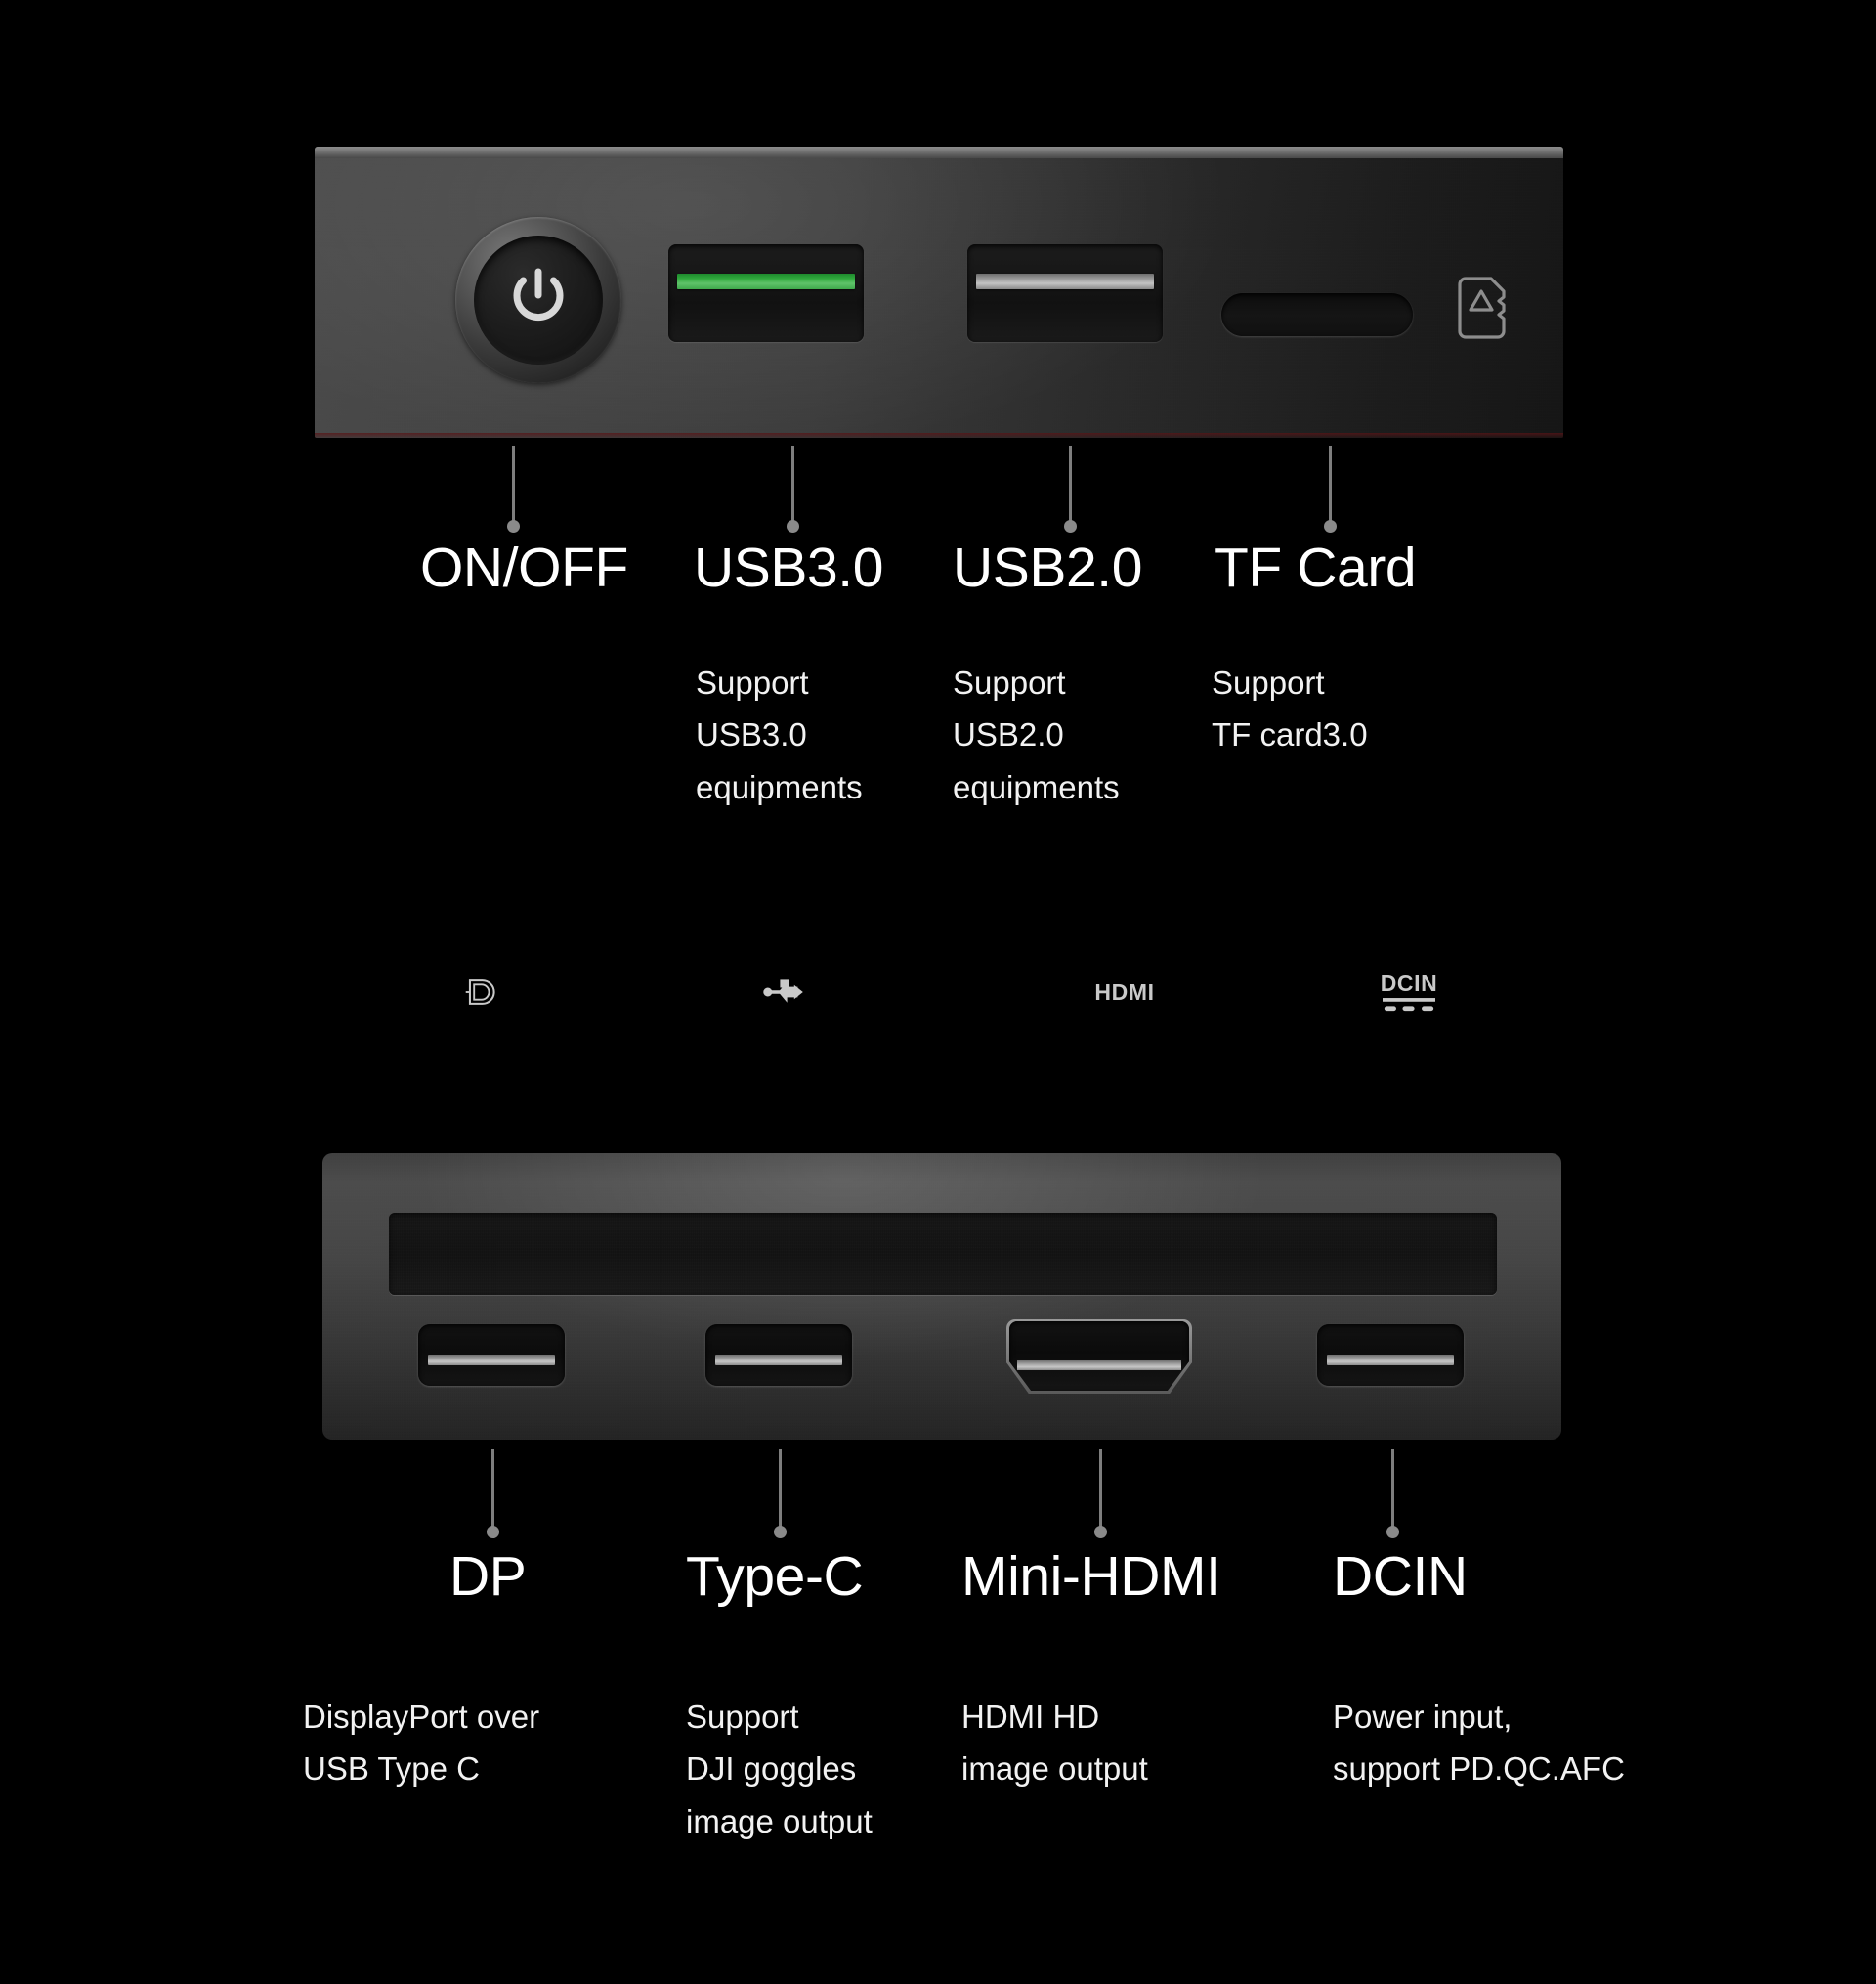 The height and width of the screenshot is (1984, 1876). What do you see at coordinates (538, 295) in the screenshot?
I see `power-icon` at bounding box center [538, 295].